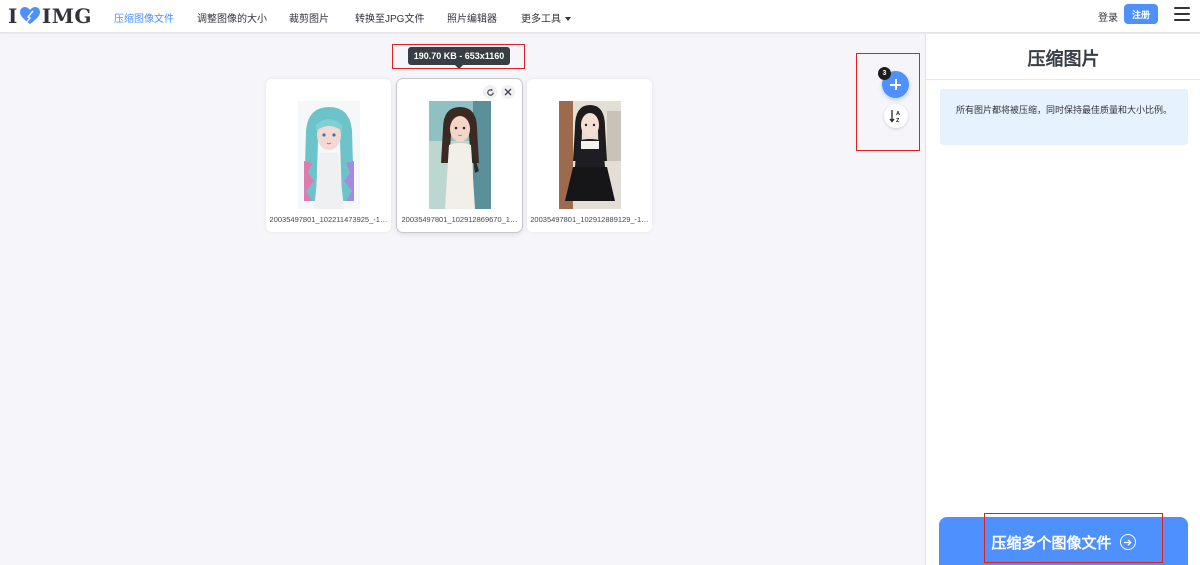 This screenshot has height=565, width=1200. Describe the element at coordinates (541, 19) in the screenshot. I see `nav-more-tools-label: 更多工具` at that location.